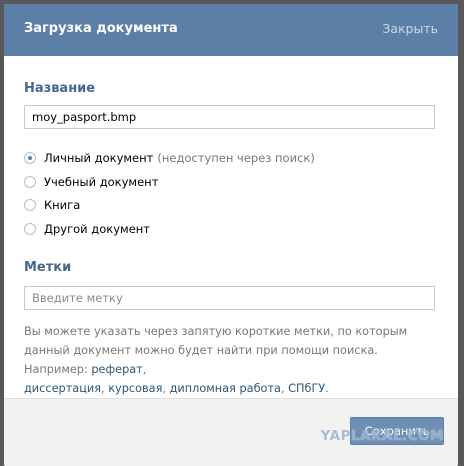 The width and height of the screenshot is (464, 466). What do you see at coordinates (306, 388) in the screenshot?
I see `example-tag-link: СПбГУ` at bounding box center [306, 388].